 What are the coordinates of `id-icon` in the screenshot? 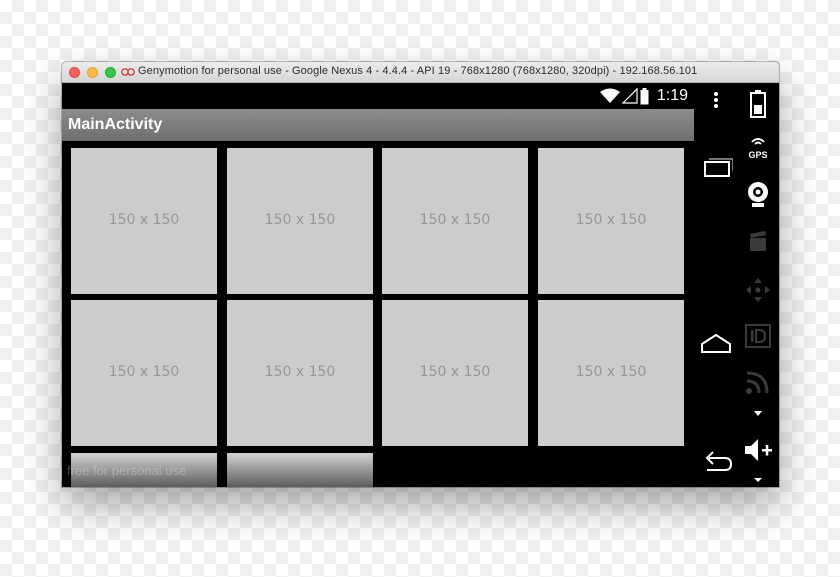 It's located at (758, 336).